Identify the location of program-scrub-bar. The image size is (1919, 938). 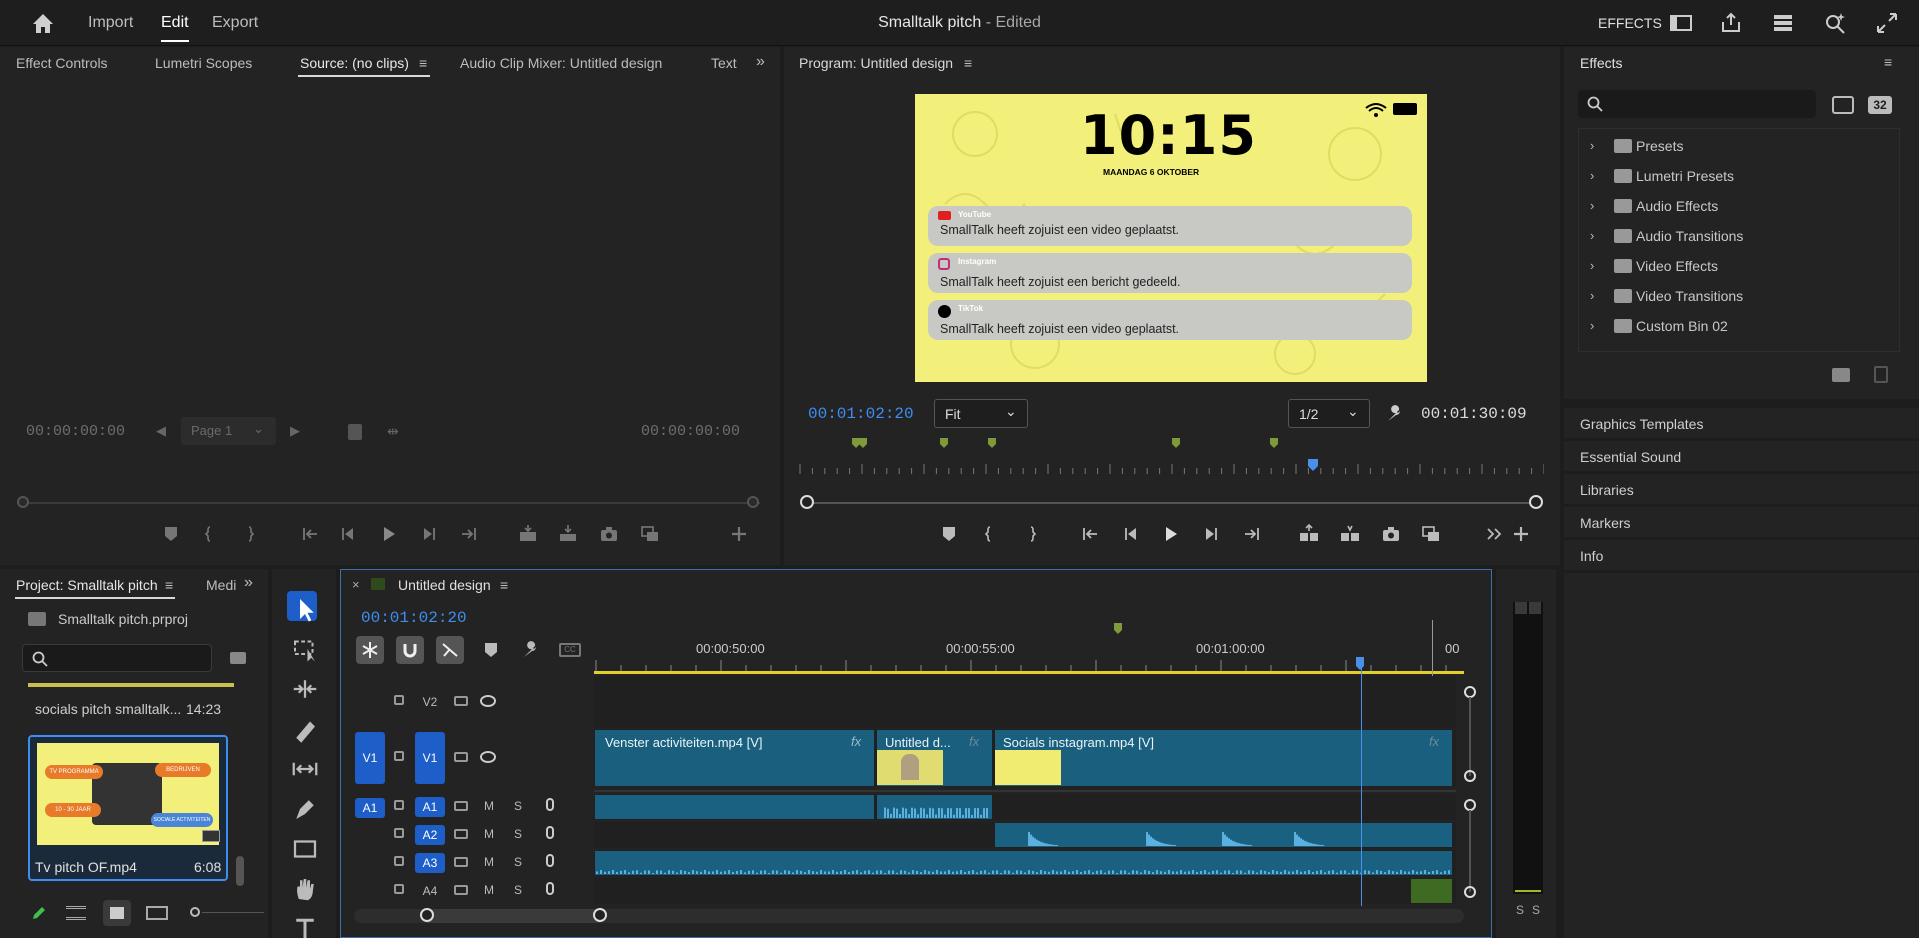
(1172, 503).